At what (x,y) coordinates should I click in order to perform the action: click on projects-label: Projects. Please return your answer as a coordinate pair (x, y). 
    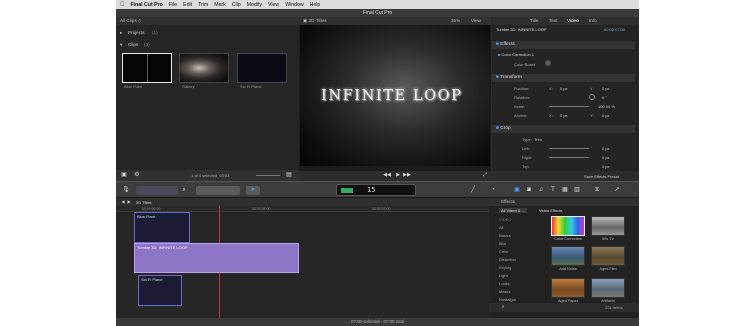
    Looking at the image, I should click on (136, 32).